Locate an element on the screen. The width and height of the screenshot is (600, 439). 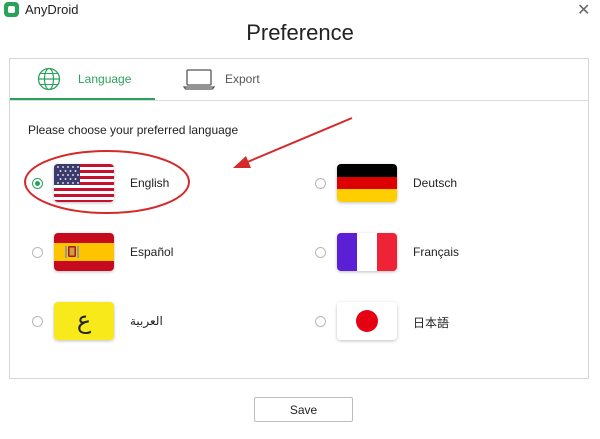
app-name: AnyDroid is located at coordinates (52, 9).